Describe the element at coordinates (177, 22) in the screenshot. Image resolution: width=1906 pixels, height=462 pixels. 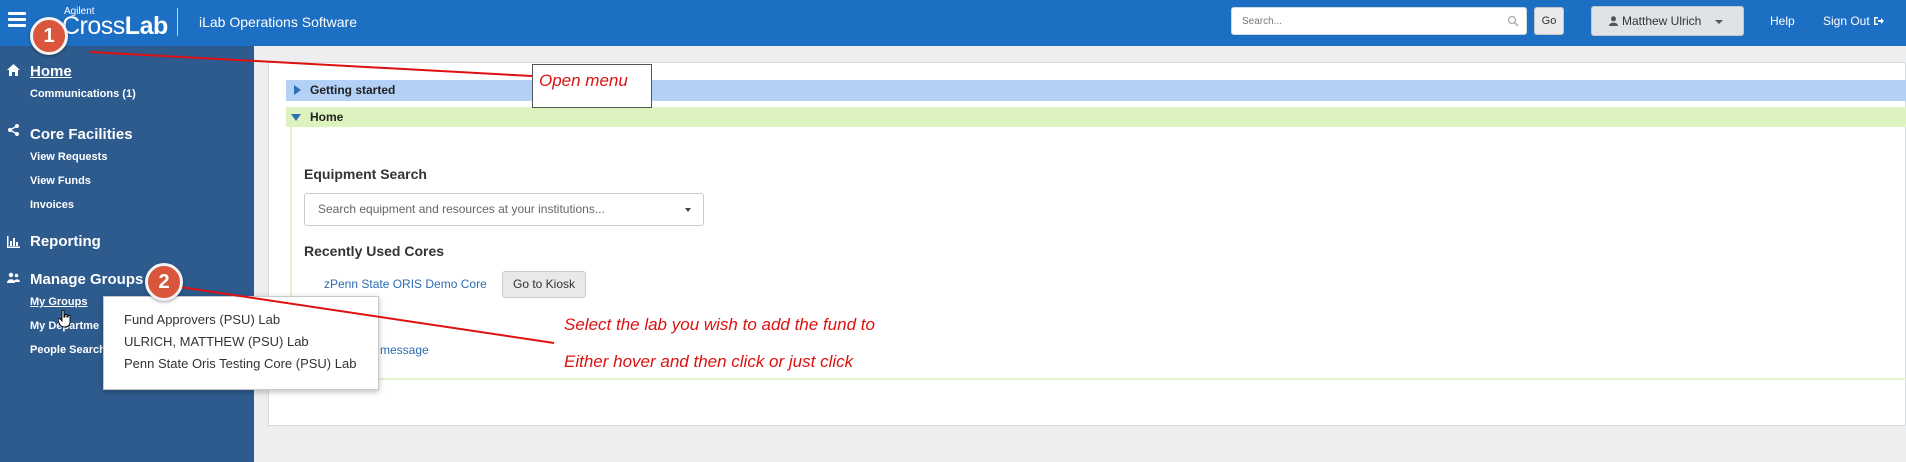
I see `logo-divider` at that location.